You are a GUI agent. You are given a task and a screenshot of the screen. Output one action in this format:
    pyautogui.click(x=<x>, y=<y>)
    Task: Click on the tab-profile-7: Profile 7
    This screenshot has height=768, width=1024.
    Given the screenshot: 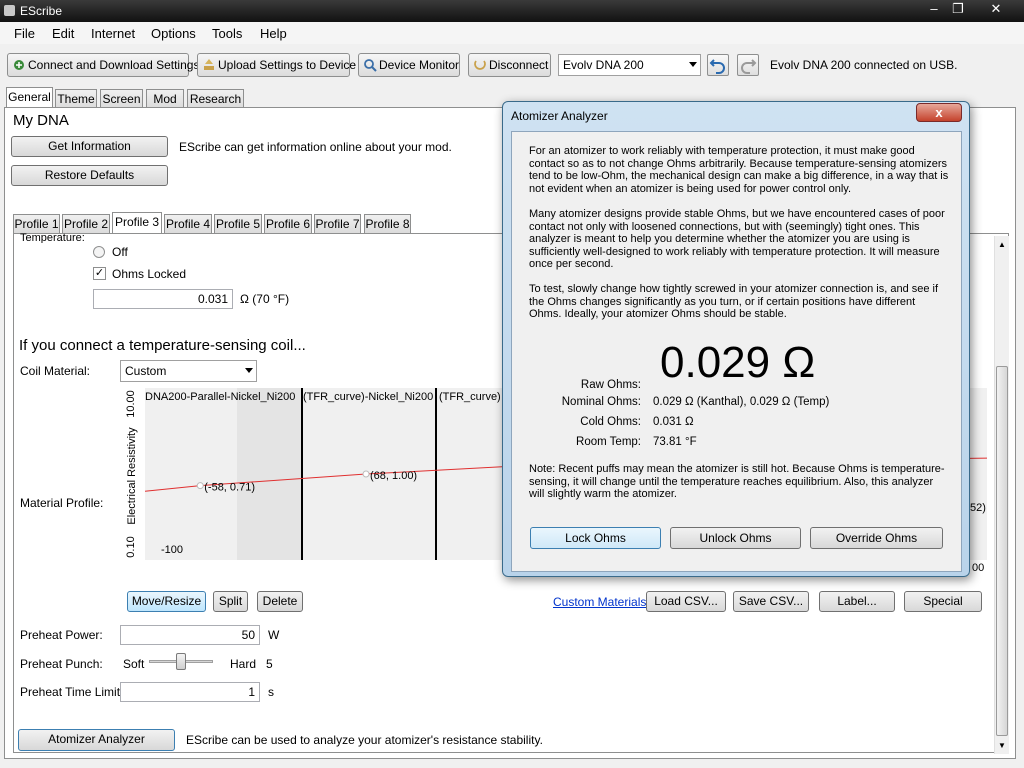 What is the action you would take?
    pyautogui.click(x=337, y=224)
    